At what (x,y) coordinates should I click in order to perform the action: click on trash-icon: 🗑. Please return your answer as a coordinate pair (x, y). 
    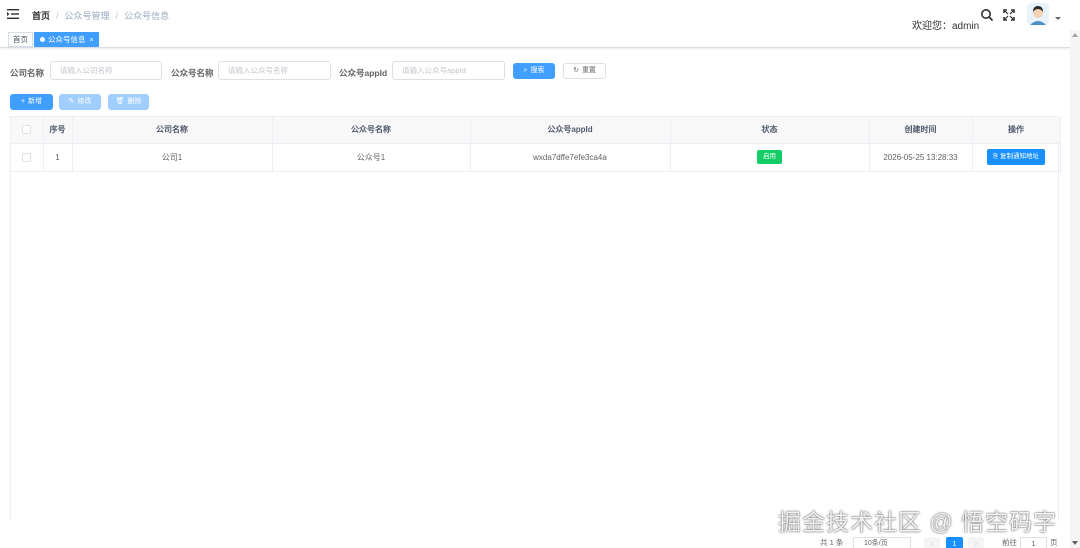
    Looking at the image, I should click on (120, 101).